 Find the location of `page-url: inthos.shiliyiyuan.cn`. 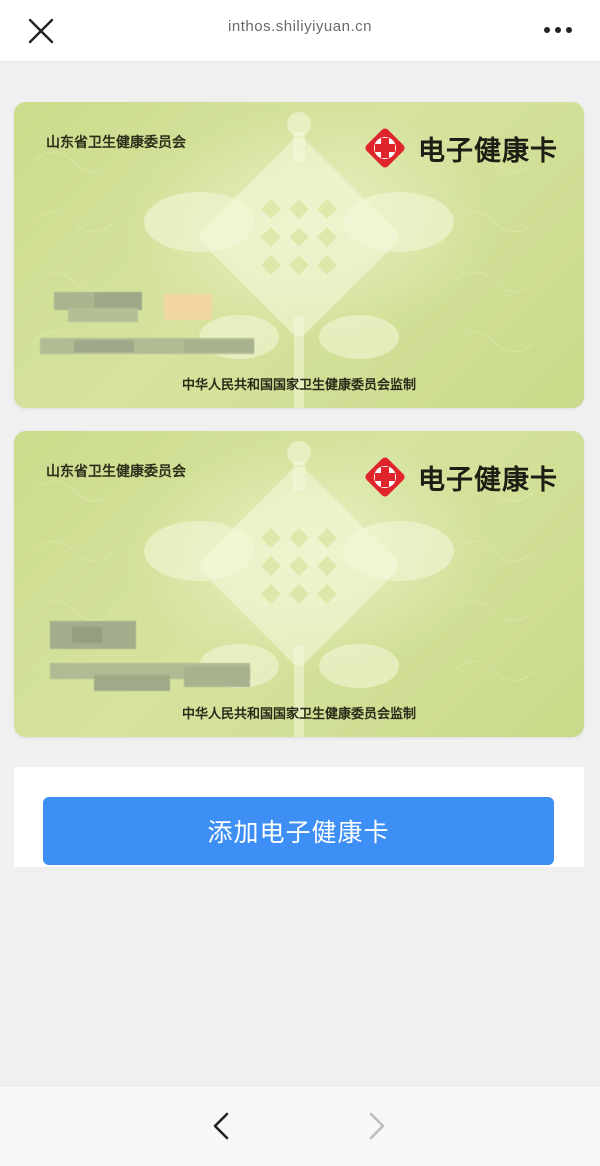

page-url: inthos.shiliyiyuan.cn is located at coordinates (300, 26).